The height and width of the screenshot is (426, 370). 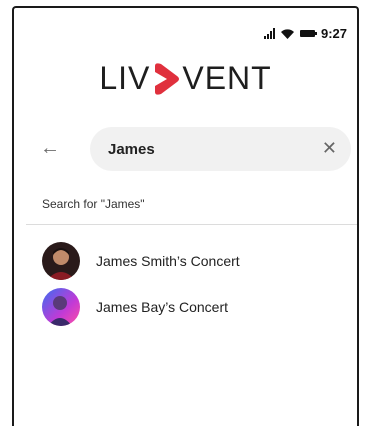 I want to click on battery-icon, so click(x=308, y=33).